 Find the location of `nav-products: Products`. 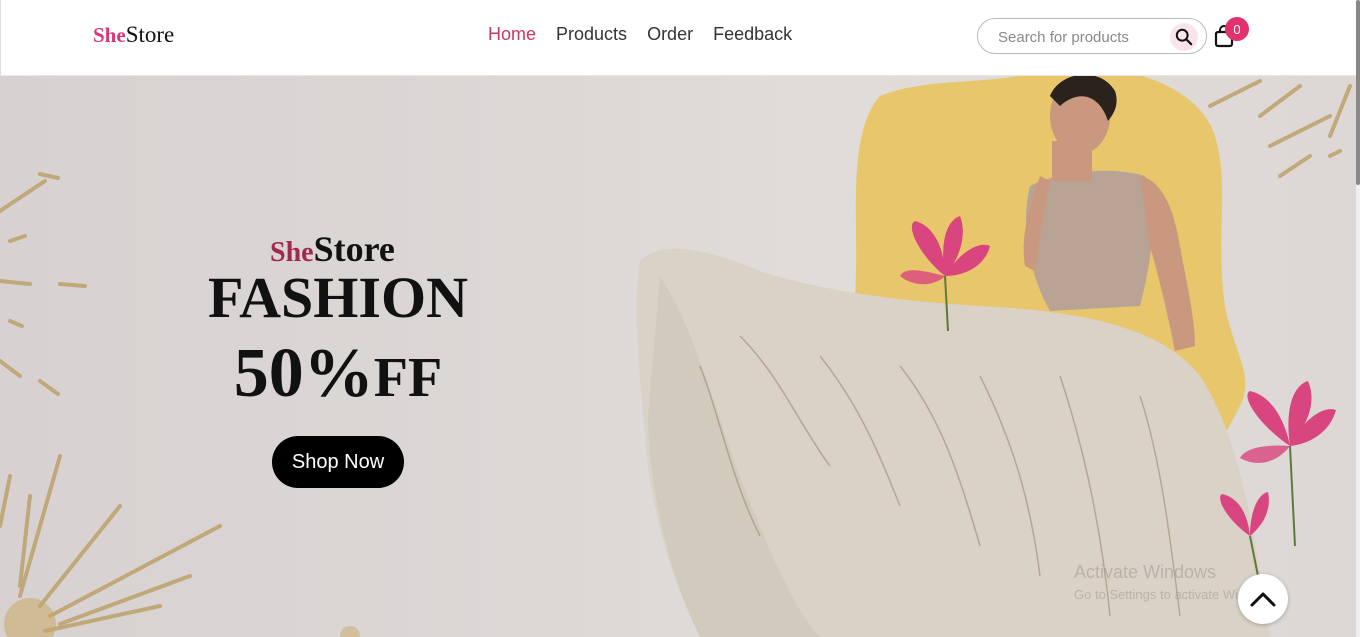

nav-products: Products is located at coordinates (591, 34).